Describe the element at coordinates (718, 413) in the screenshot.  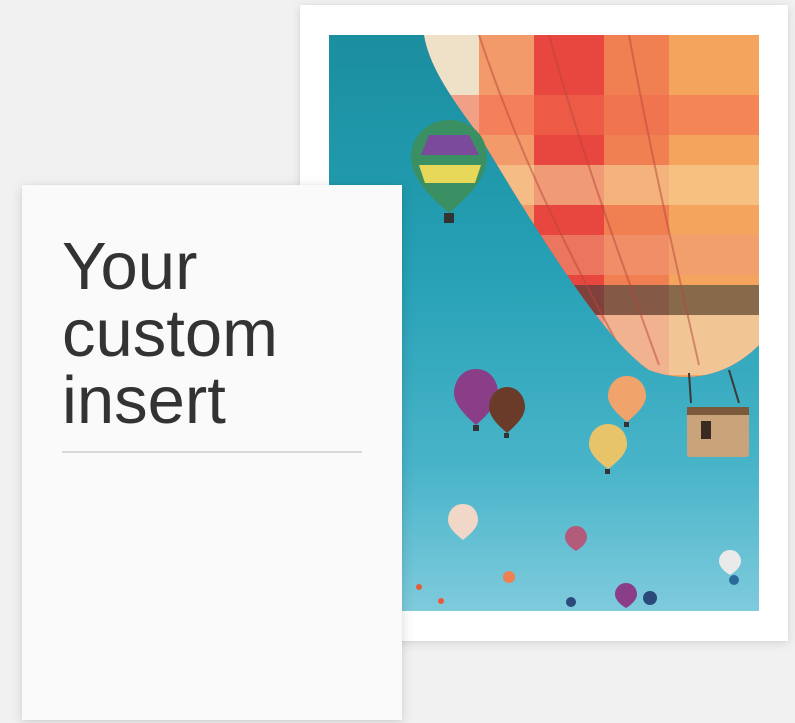
I see `large-balloon-basket` at that location.